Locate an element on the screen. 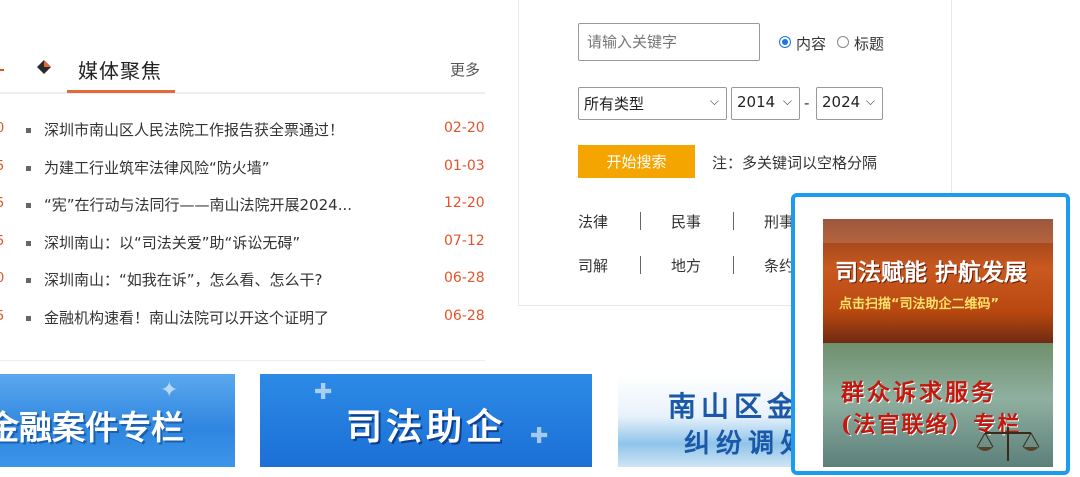 This screenshot has width=1080, height=477. news-item-title: 金融机构速看！南山法院可以开这个证明了 is located at coordinates (221, 317).